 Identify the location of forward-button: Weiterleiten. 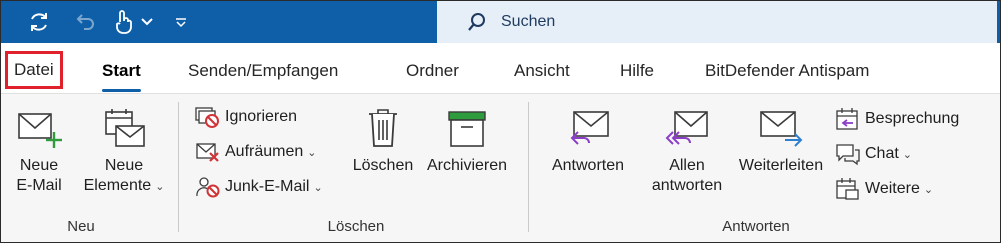
(781, 140).